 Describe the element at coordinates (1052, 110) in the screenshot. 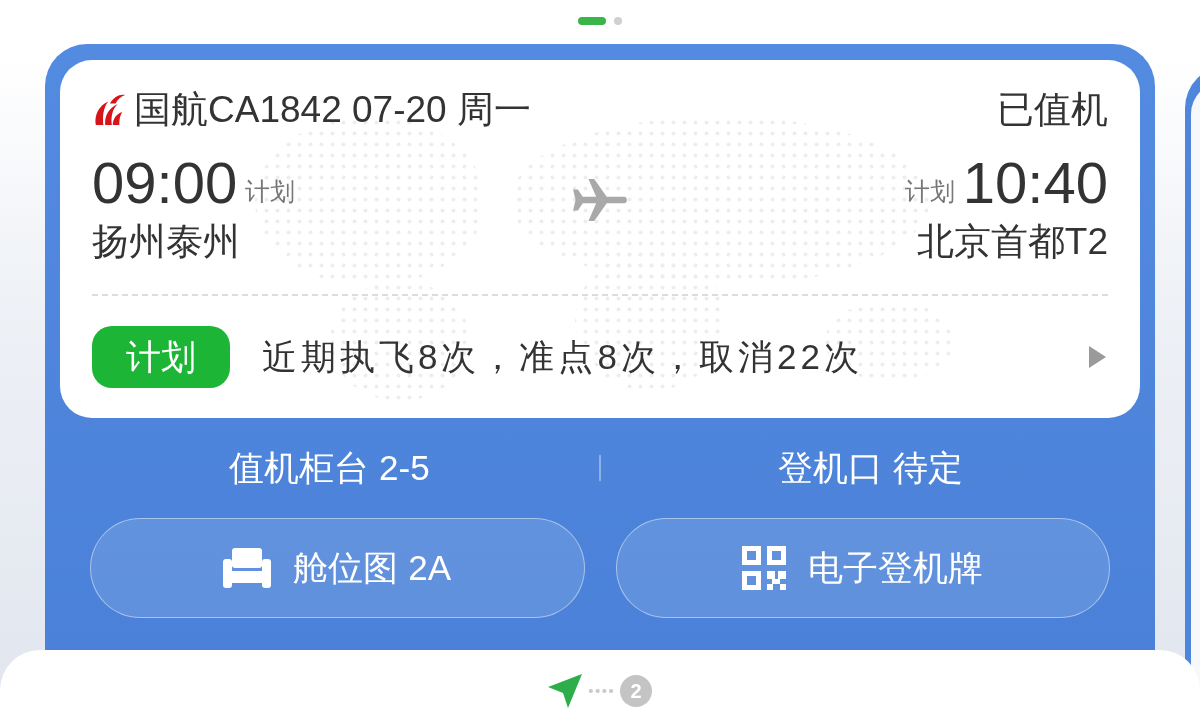

I see `check-in-status: 已值机` at that location.